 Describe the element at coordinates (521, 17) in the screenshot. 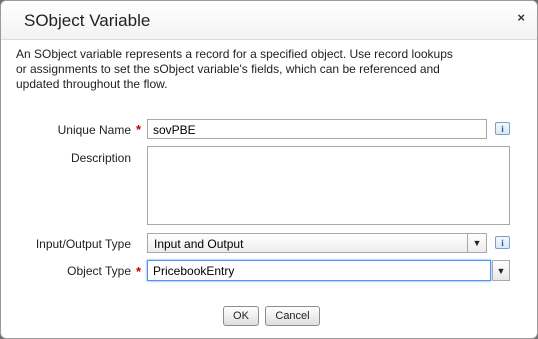

I see `close-icon: ×` at that location.